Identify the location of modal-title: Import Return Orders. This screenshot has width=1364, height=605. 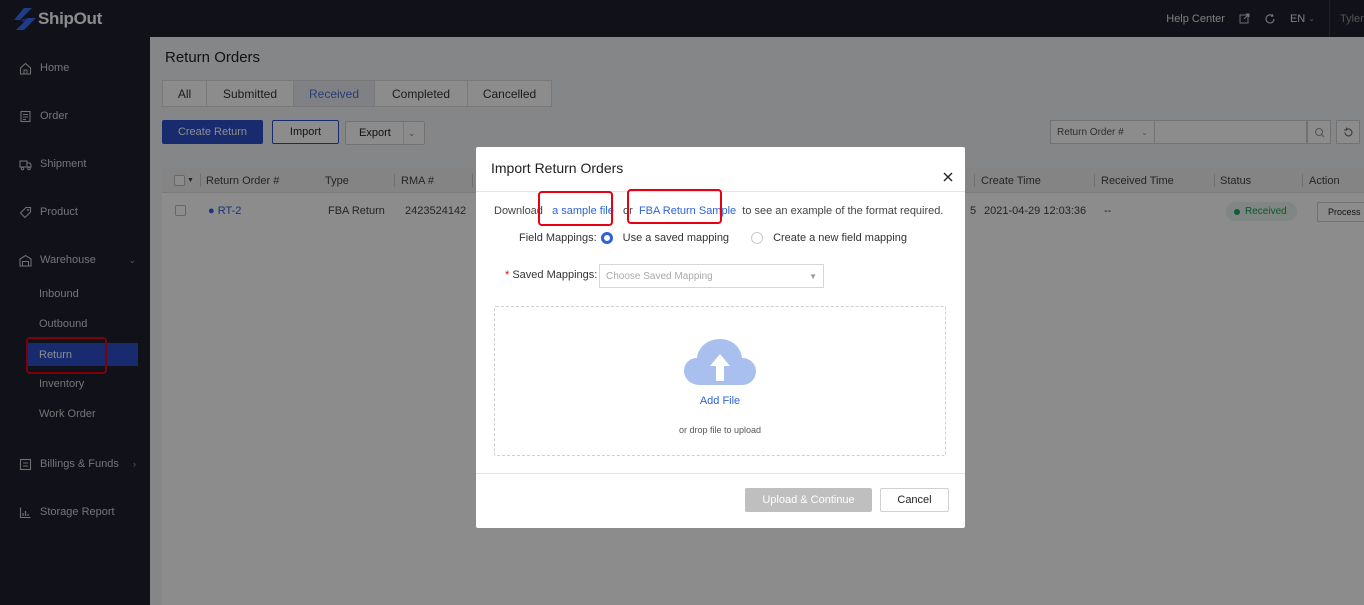
(557, 168).